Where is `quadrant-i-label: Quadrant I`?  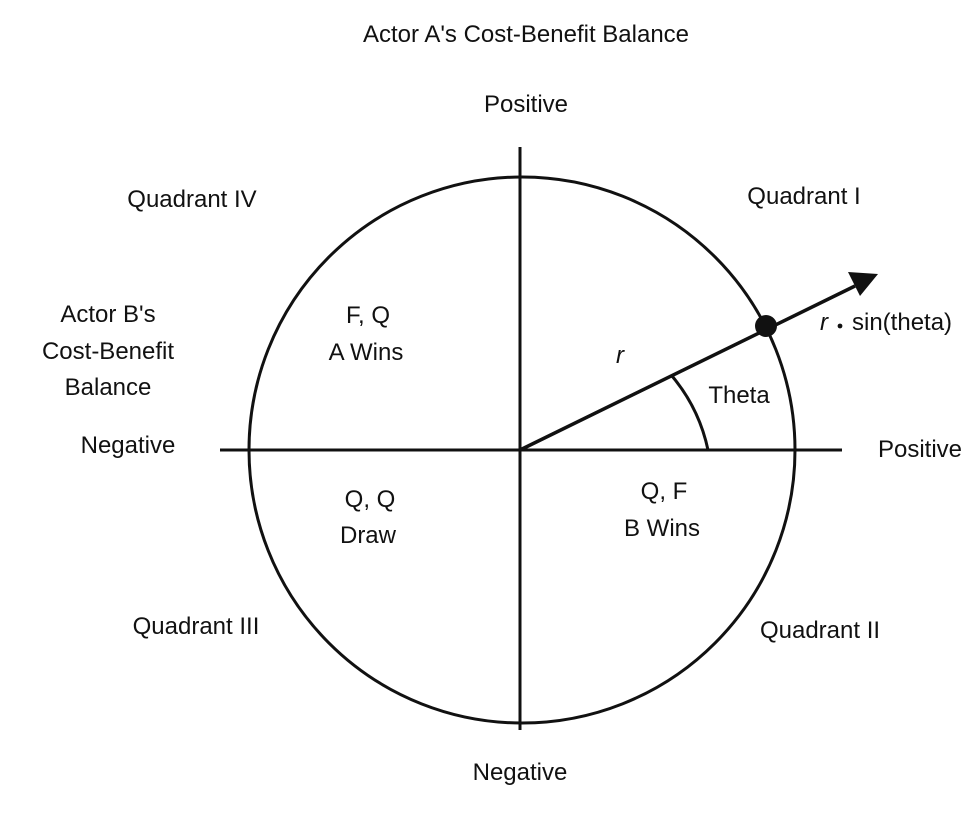
quadrant-i-label: Quadrant I is located at coordinates (803, 196).